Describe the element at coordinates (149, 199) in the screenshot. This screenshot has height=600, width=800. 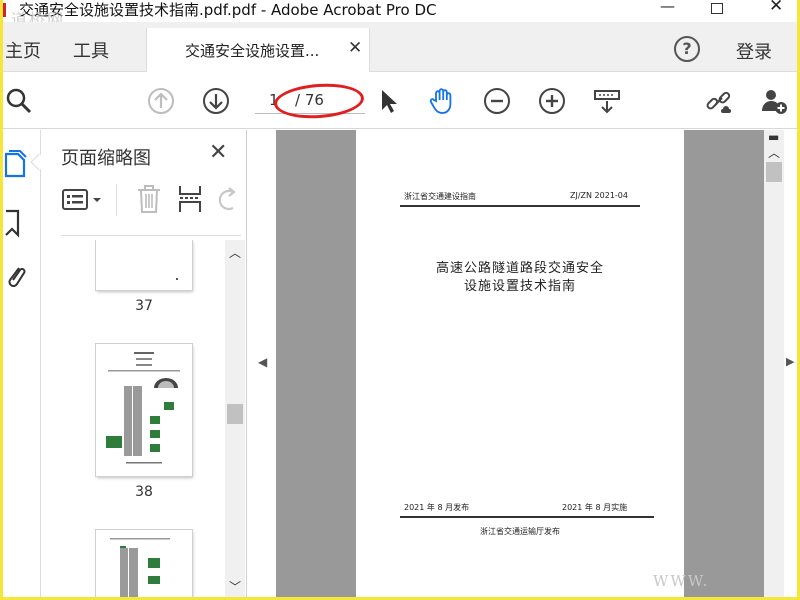
I see `delete-page-icon` at that location.